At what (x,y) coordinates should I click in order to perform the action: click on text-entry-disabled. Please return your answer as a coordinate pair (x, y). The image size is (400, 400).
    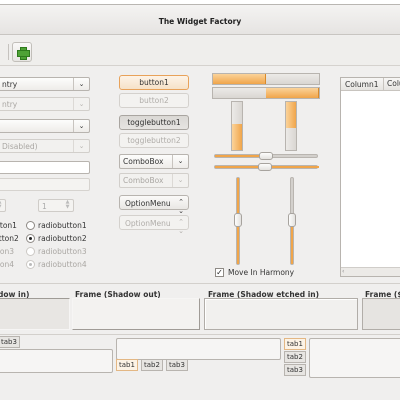
    Looking at the image, I should click on (45, 184).